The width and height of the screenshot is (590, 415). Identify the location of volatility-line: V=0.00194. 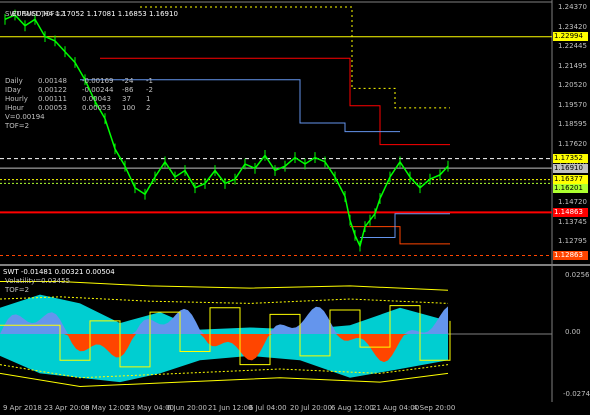
(25, 117).